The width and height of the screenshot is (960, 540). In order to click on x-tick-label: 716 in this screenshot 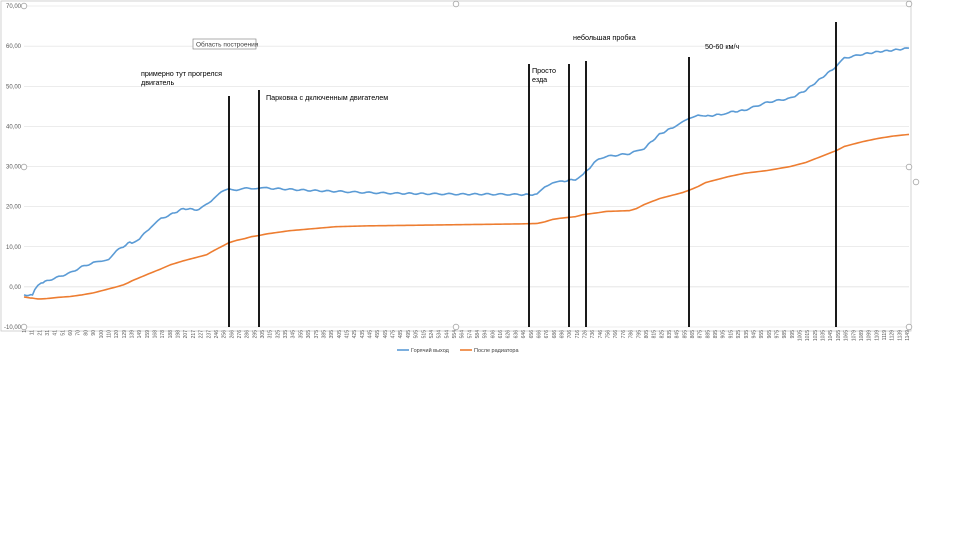, I will do `click(578, 334)`.